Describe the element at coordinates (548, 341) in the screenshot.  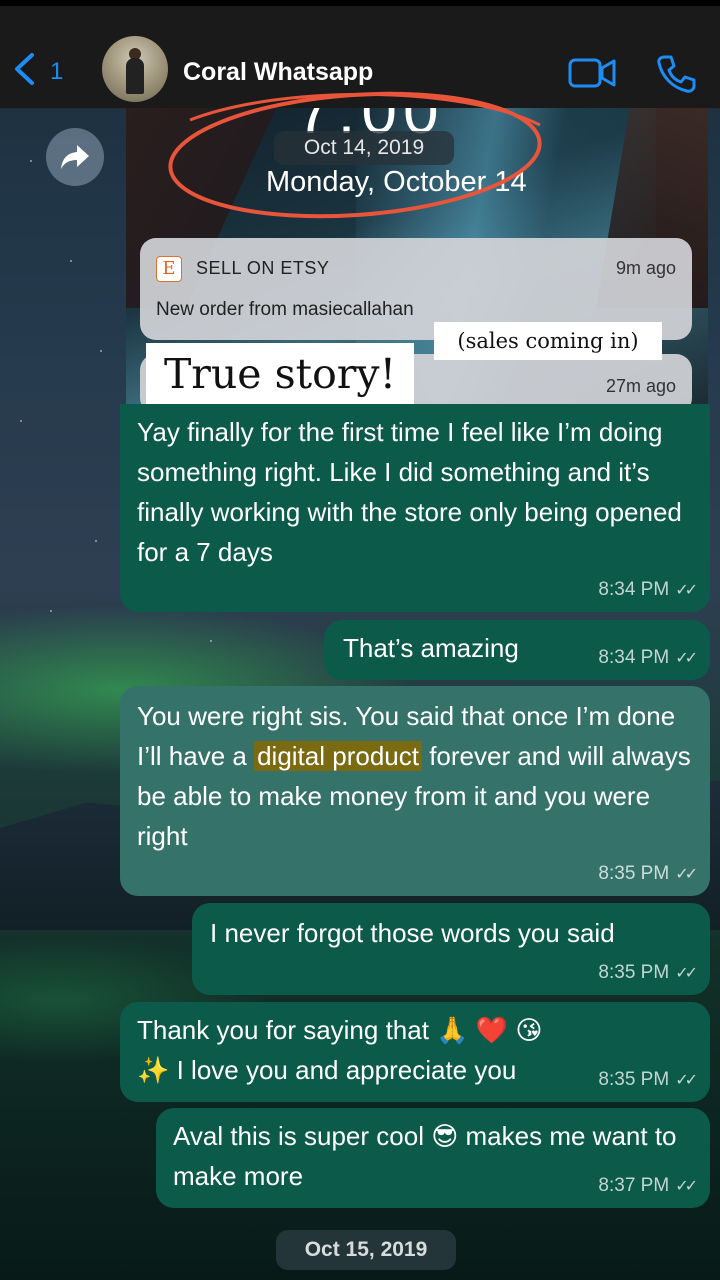
I see `sales-sticker: (sales coming in)` at that location.